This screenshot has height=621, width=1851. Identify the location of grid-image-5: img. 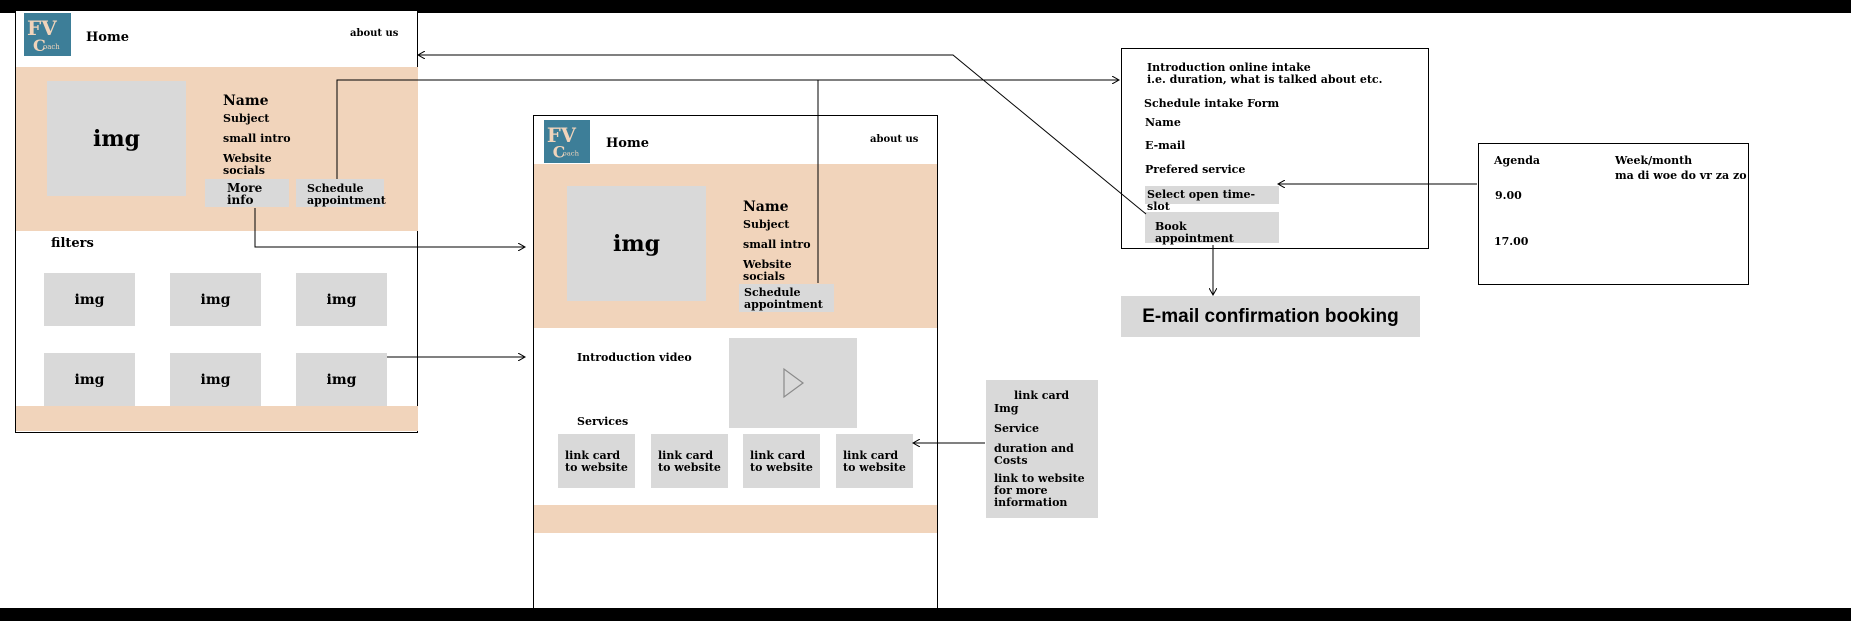
(215, 379).